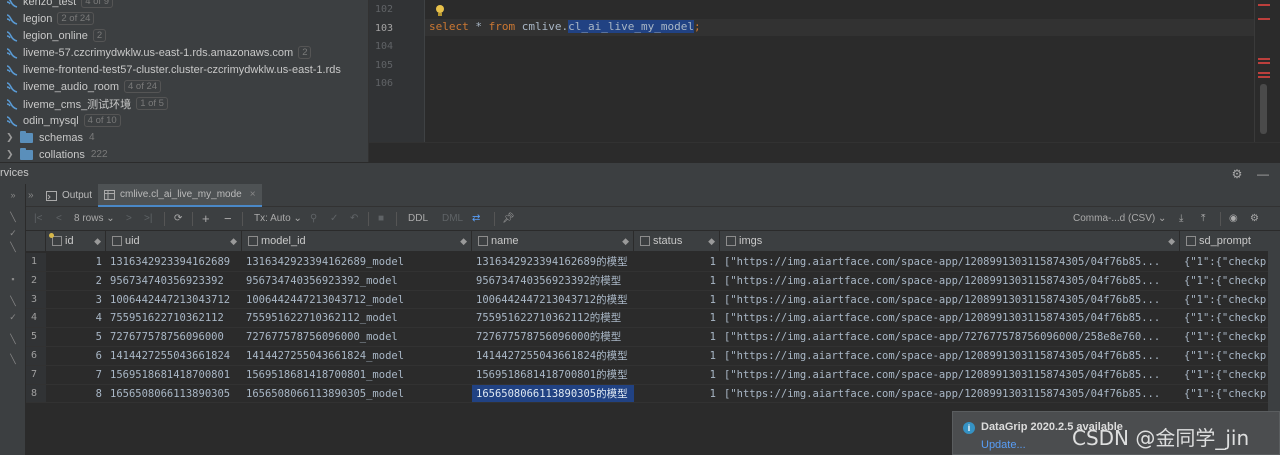 The width and height of the screenshot is (1280, 455). What do you see at coordinates (677, 241) in the screenshot?
I see `column-header-status: status ◆` at bounding box center [677, 241].